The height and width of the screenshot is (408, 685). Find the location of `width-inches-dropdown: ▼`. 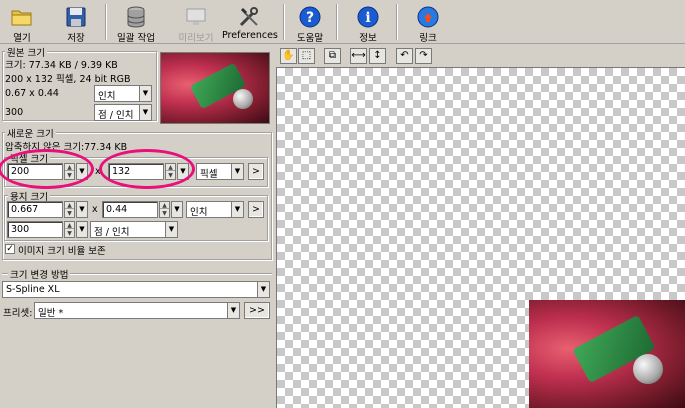

width-inches-dropdown: ▼ is located at coordinates (82, 209).